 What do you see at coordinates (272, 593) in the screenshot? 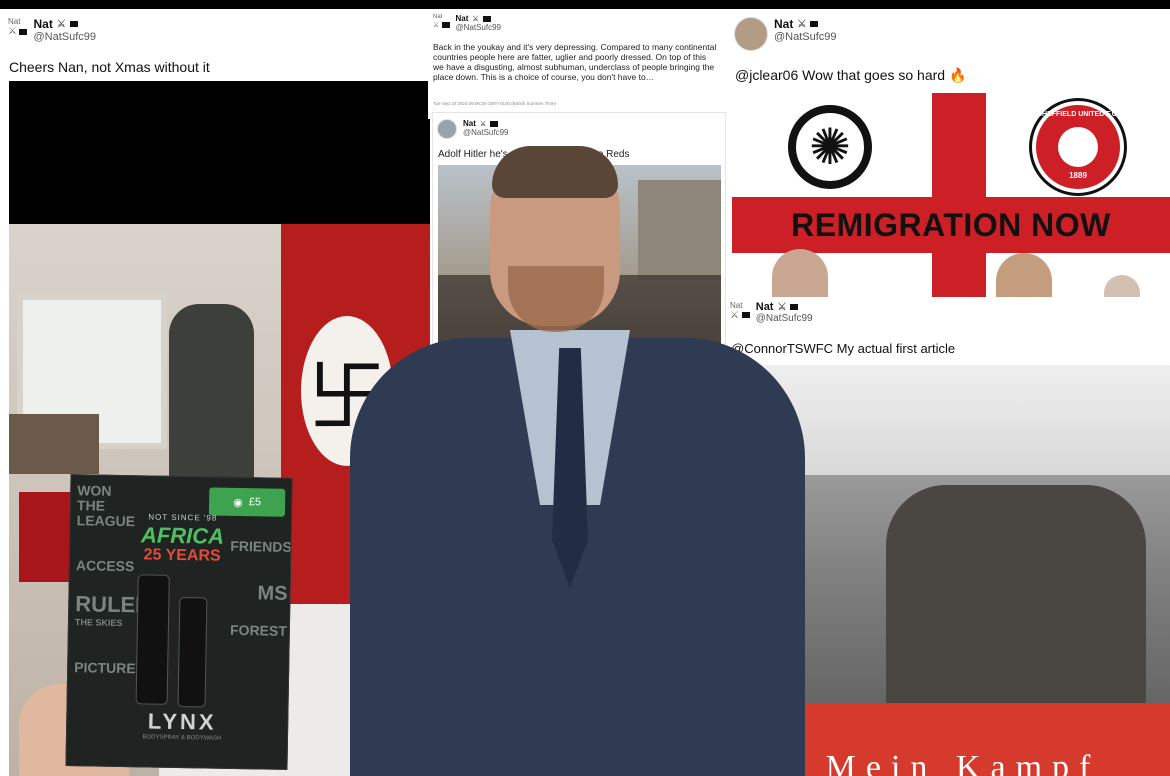
I see `collage-word: MS` at bounding box center [272, 593].